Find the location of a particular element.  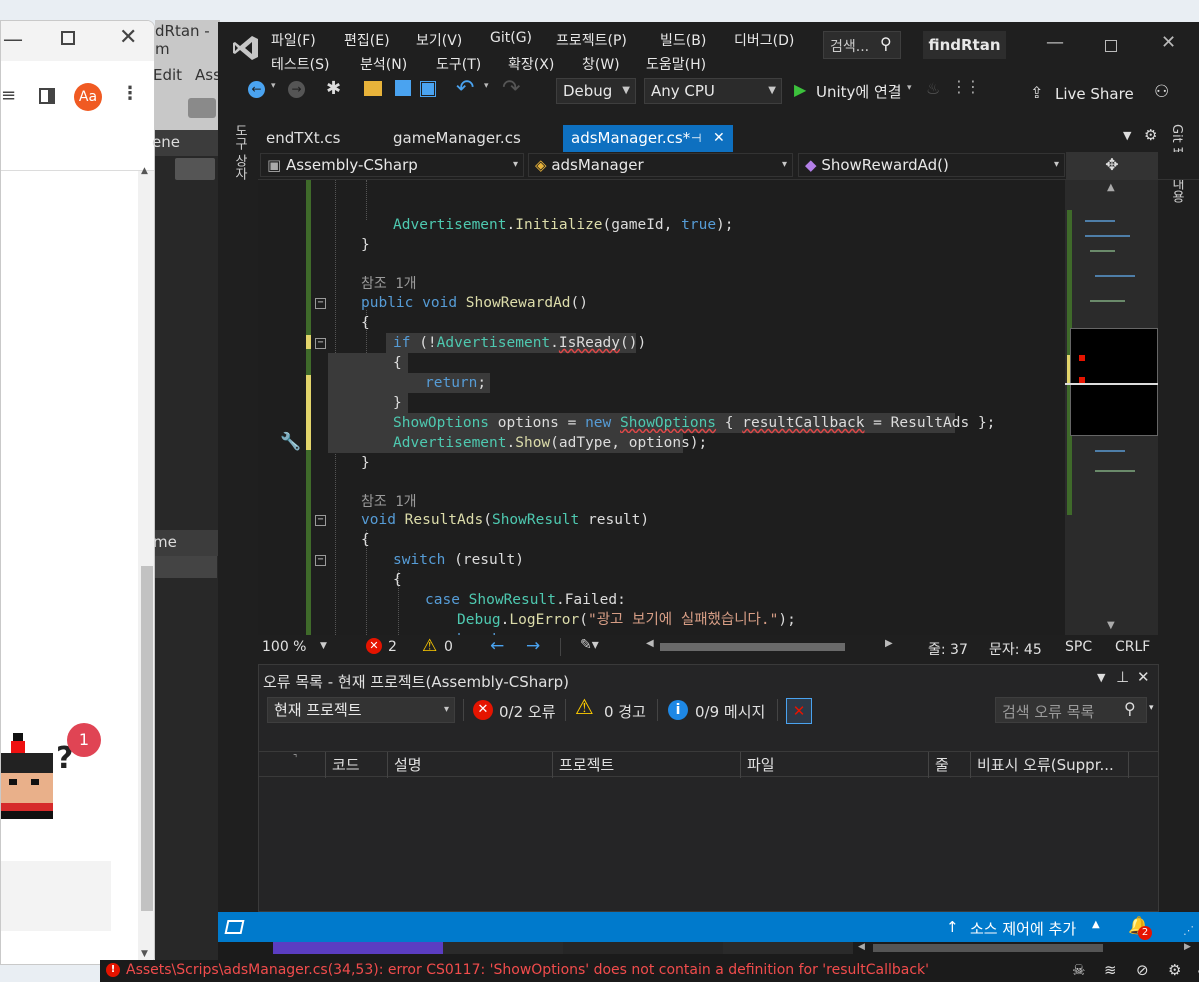

chevron-down-icon: ▾ is located at coordinates (273, 86).